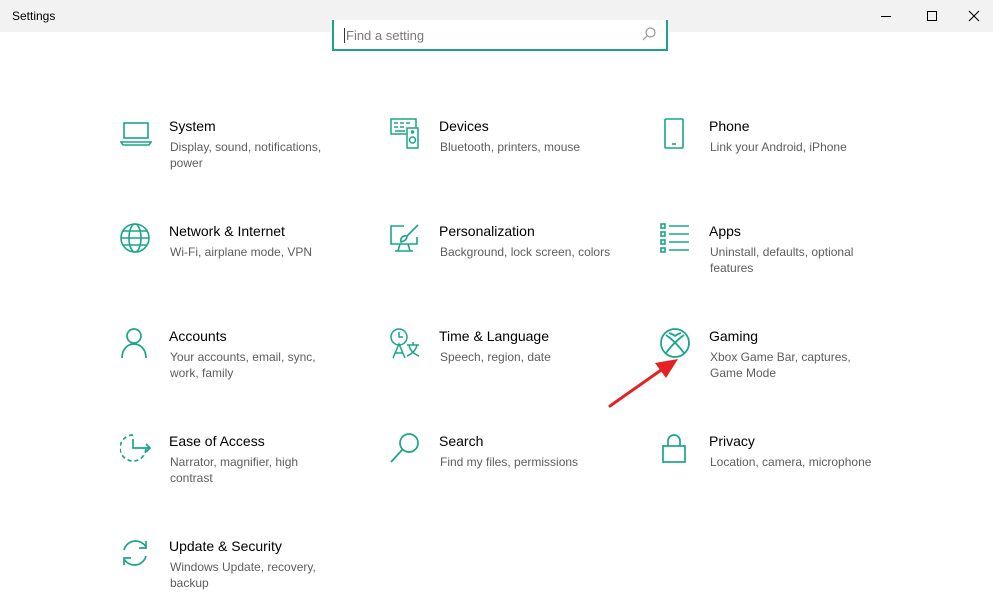 This screenshot has width=993, height=604. I want to click on tile-title: Personalization, so click(487, 231).